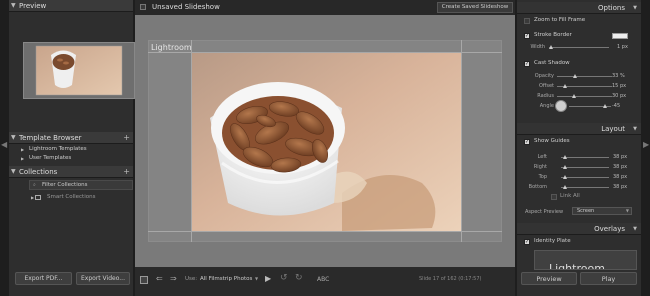 This screenshot has height=296, width=650. Describe the element at coordinates (551, 47) in the screenshot. I see `width-slider-thumb` at that location.